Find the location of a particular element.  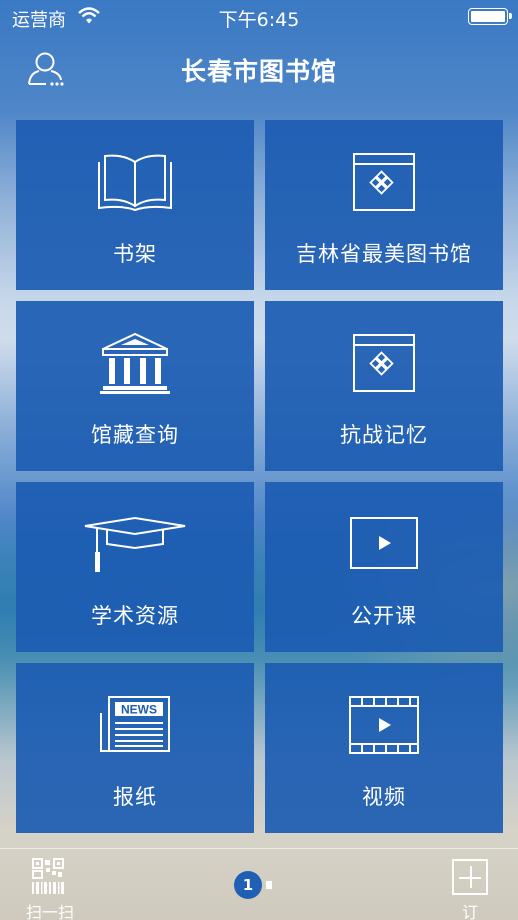

graduation-cap-icon is located at coordinates (135, 544).